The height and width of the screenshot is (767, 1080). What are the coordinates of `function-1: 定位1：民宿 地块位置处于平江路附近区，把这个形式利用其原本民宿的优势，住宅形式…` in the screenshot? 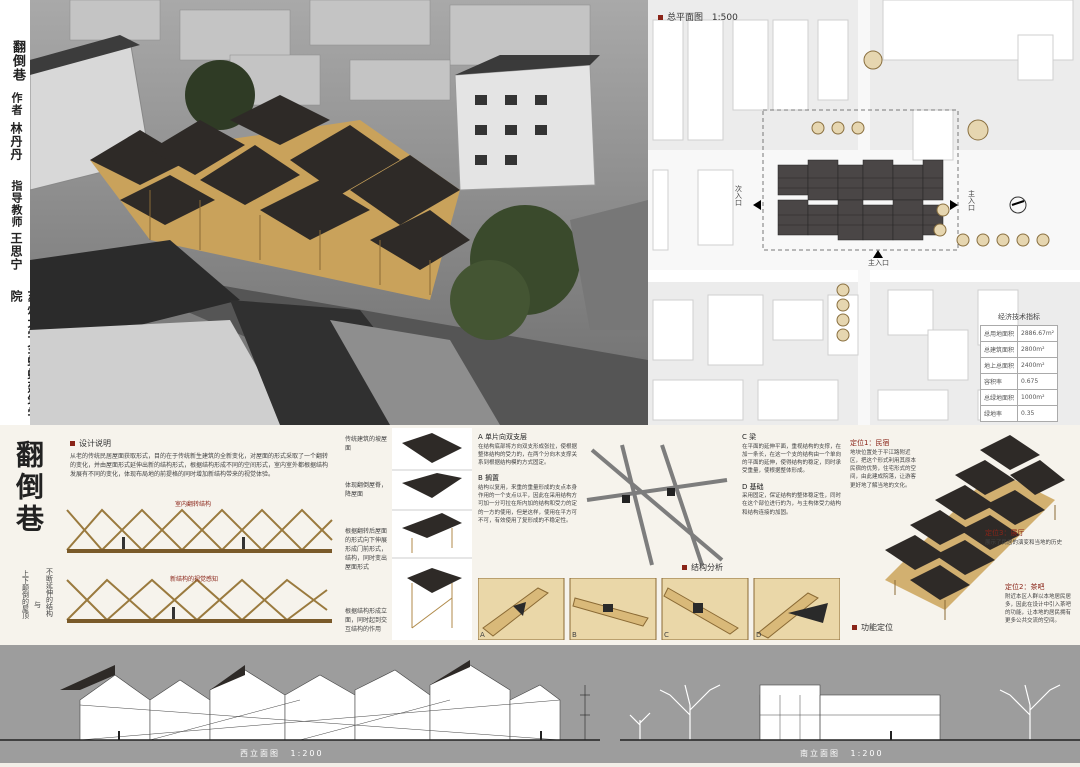 It's located at (885, 464).